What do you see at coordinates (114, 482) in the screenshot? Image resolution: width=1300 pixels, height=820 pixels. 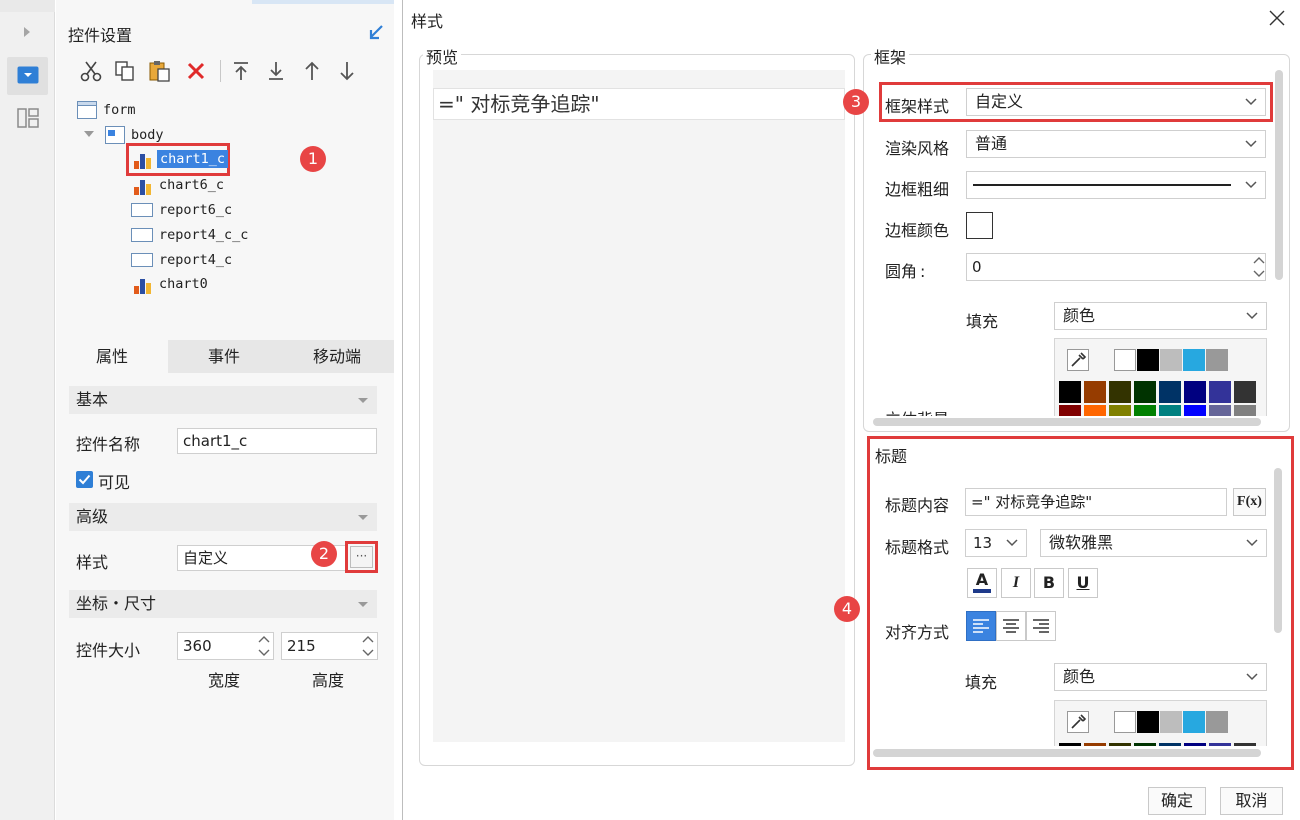 I see `visible-label: 可见` at bounding box center [114, 482].